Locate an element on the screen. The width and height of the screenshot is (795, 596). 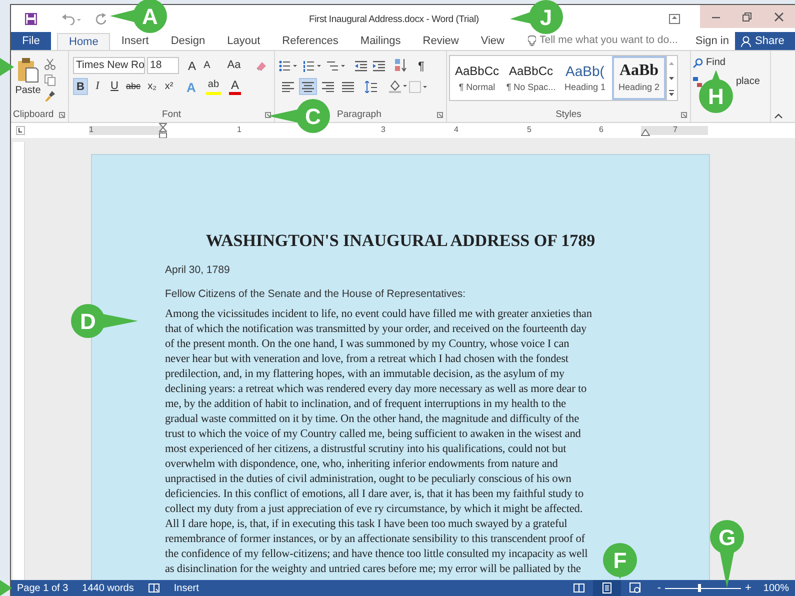
style-gallery-item: AaBb( Heading 1 is located at coordinates (585, 78).